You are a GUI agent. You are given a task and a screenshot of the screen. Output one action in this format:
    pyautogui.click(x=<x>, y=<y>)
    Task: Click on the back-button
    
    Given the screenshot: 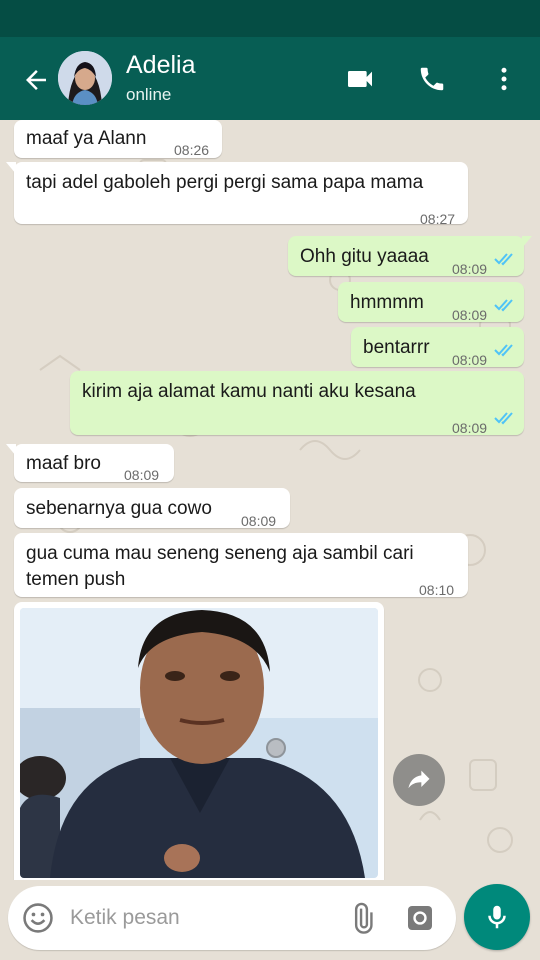 What is the action you would take?
    pyautogui.click(x=36, y=80)
    